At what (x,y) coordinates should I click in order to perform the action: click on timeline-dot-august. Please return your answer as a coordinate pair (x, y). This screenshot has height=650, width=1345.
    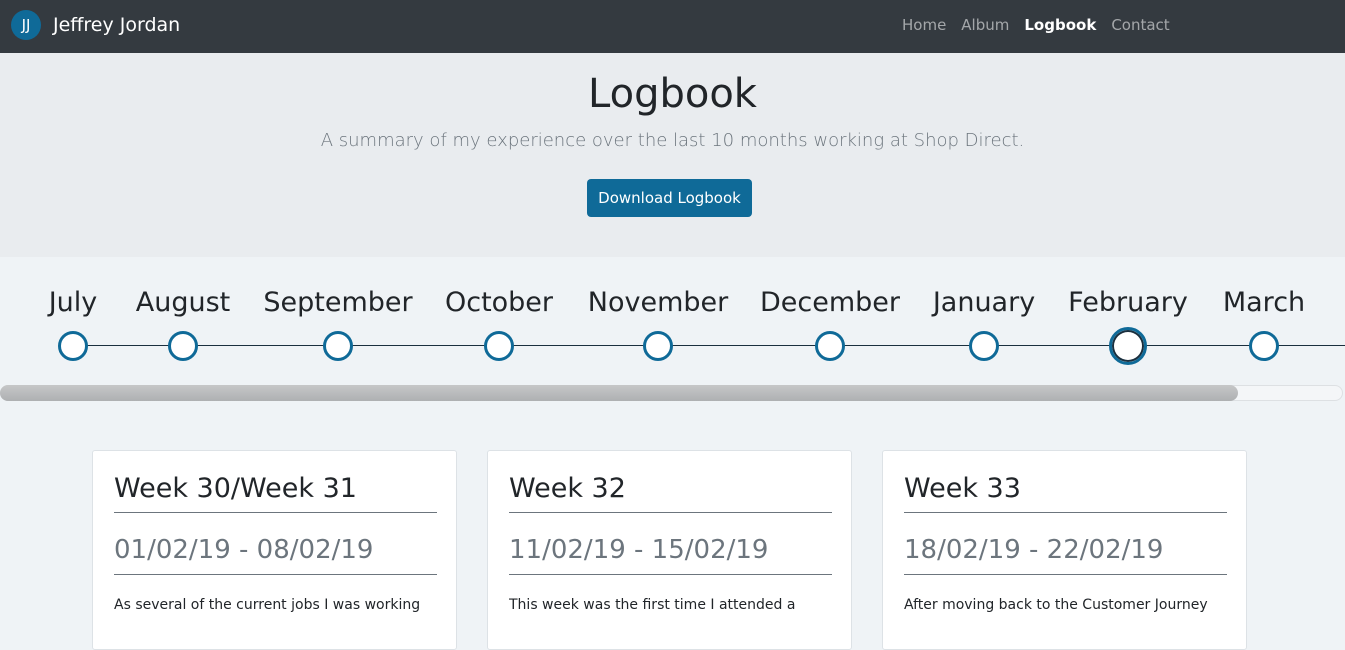
    Looking at the image, I should click on (183, 346).